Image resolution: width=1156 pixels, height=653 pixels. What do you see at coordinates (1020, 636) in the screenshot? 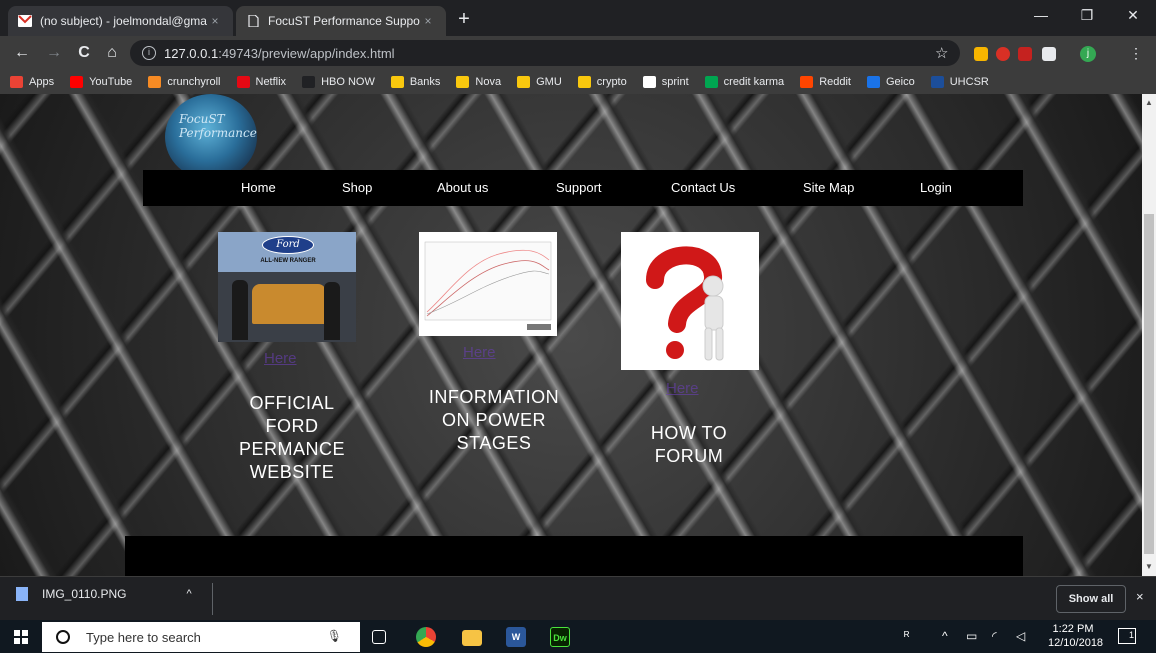
I see `volume-icon: ◁` at bounding box center [1020, 636].